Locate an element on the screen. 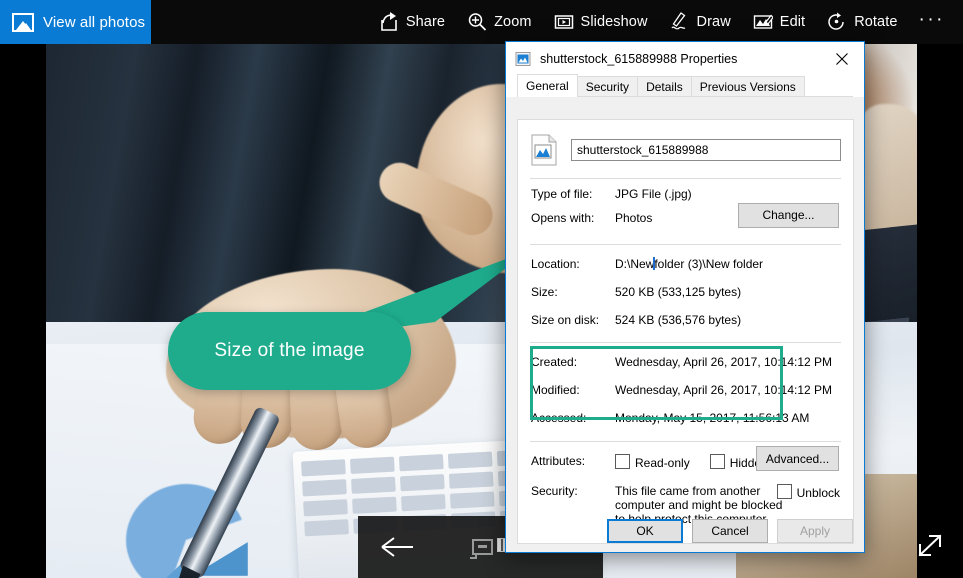 This screenshot has height=578, width=963. dialog-title-bar: shutterstock_615889988 Properties is located at coordinates (685, 58).